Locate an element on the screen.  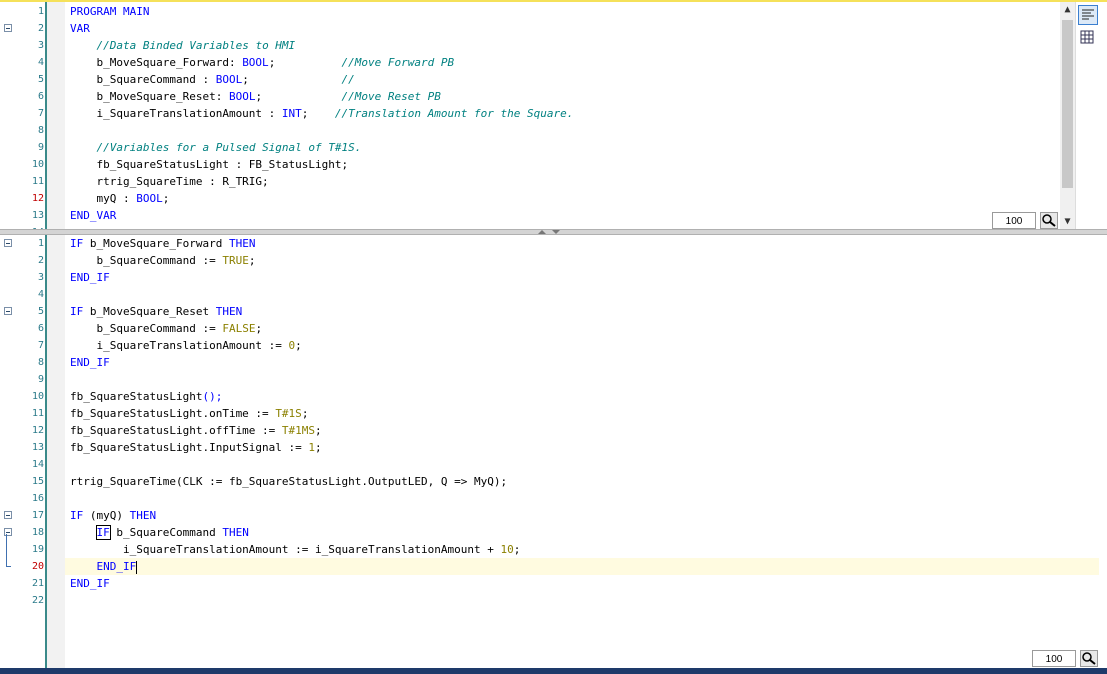
line-number: 4 is located at coordinates (40, 62).